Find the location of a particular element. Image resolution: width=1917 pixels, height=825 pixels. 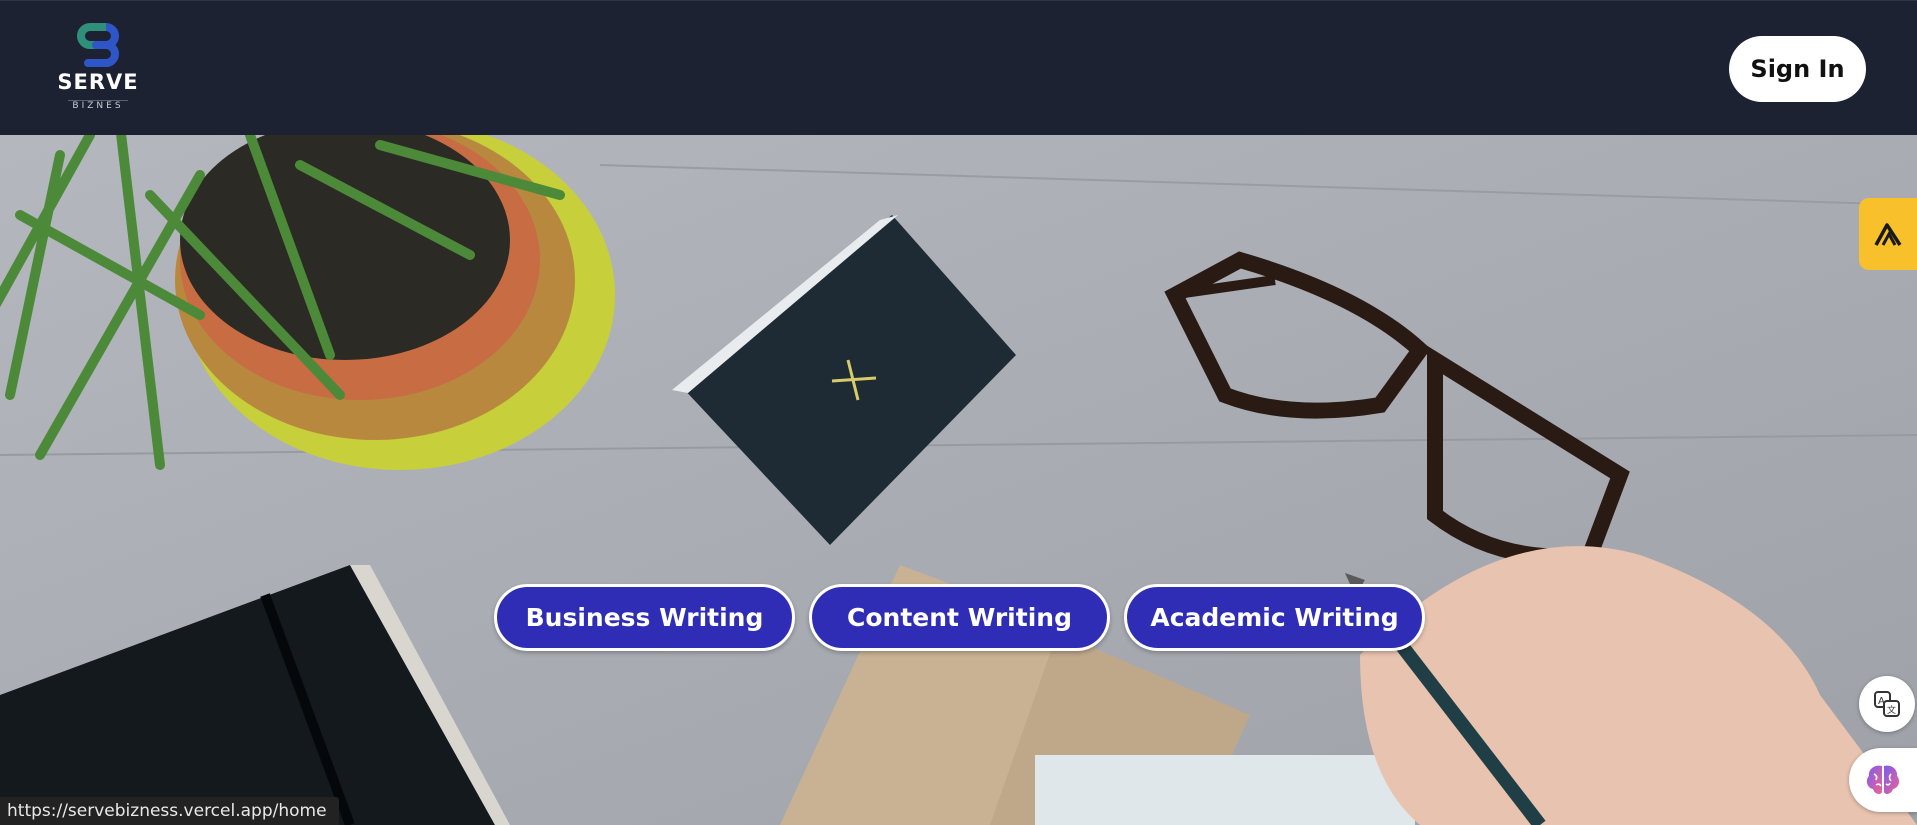

sign-in-button: Sign In is located at coordinates (1797, 69).